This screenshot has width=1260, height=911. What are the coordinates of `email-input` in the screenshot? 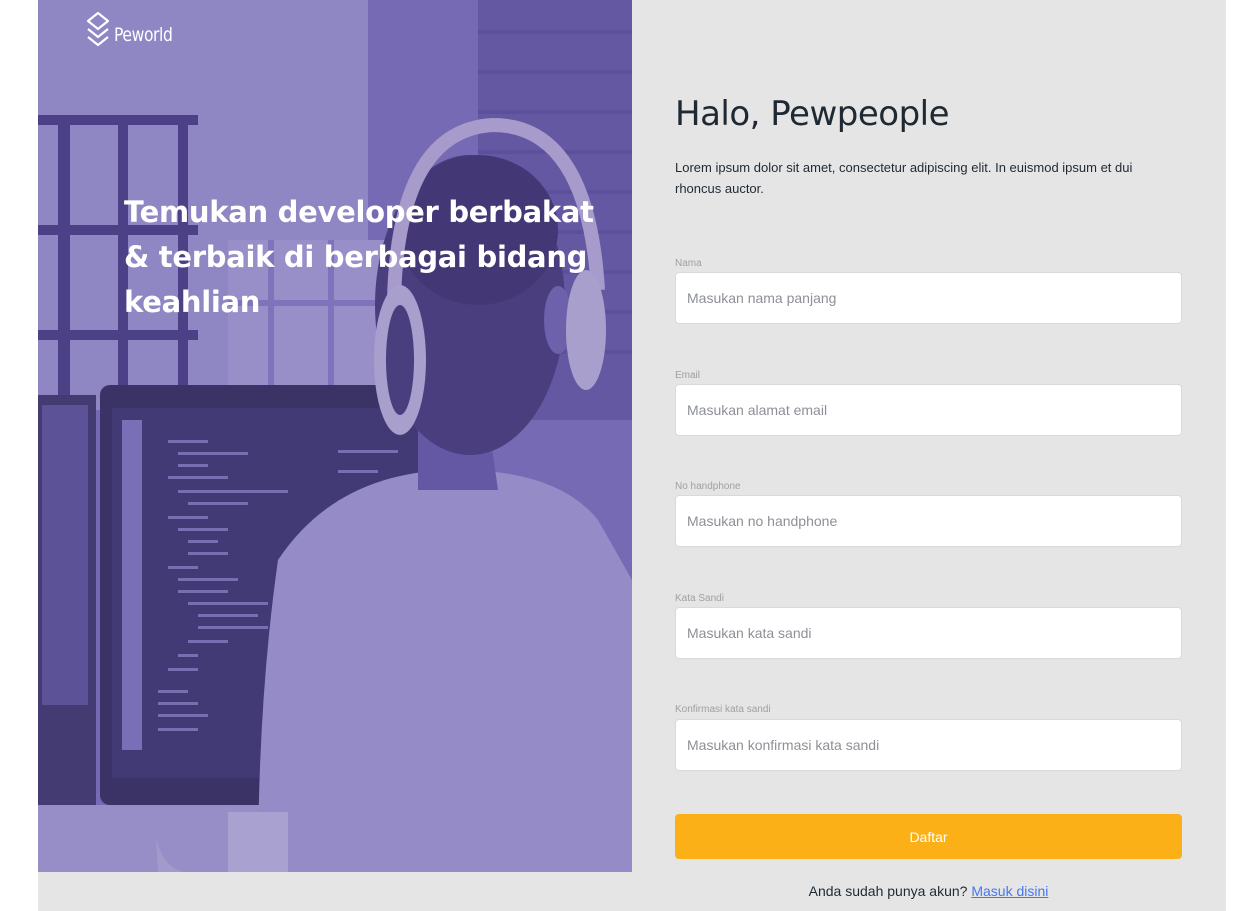 It's located at (928, 410).